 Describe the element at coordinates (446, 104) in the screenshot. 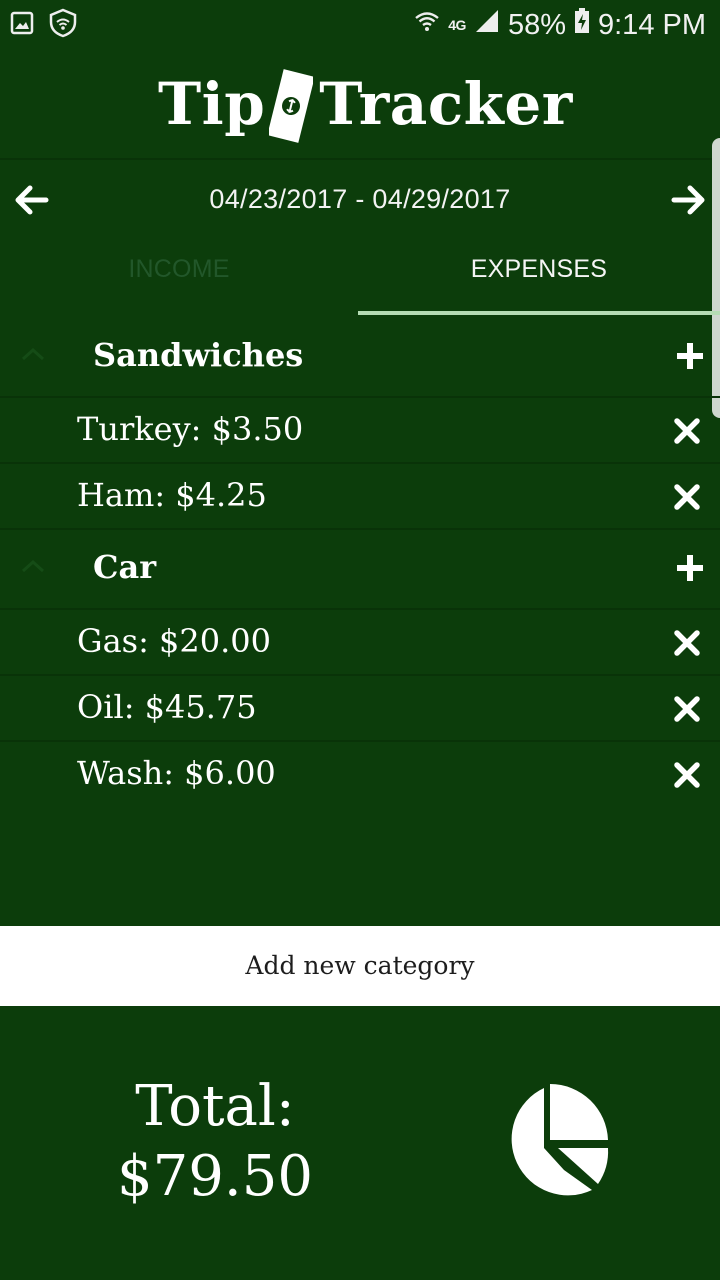

I see `logo-text-tracker: Tracker` at that location.